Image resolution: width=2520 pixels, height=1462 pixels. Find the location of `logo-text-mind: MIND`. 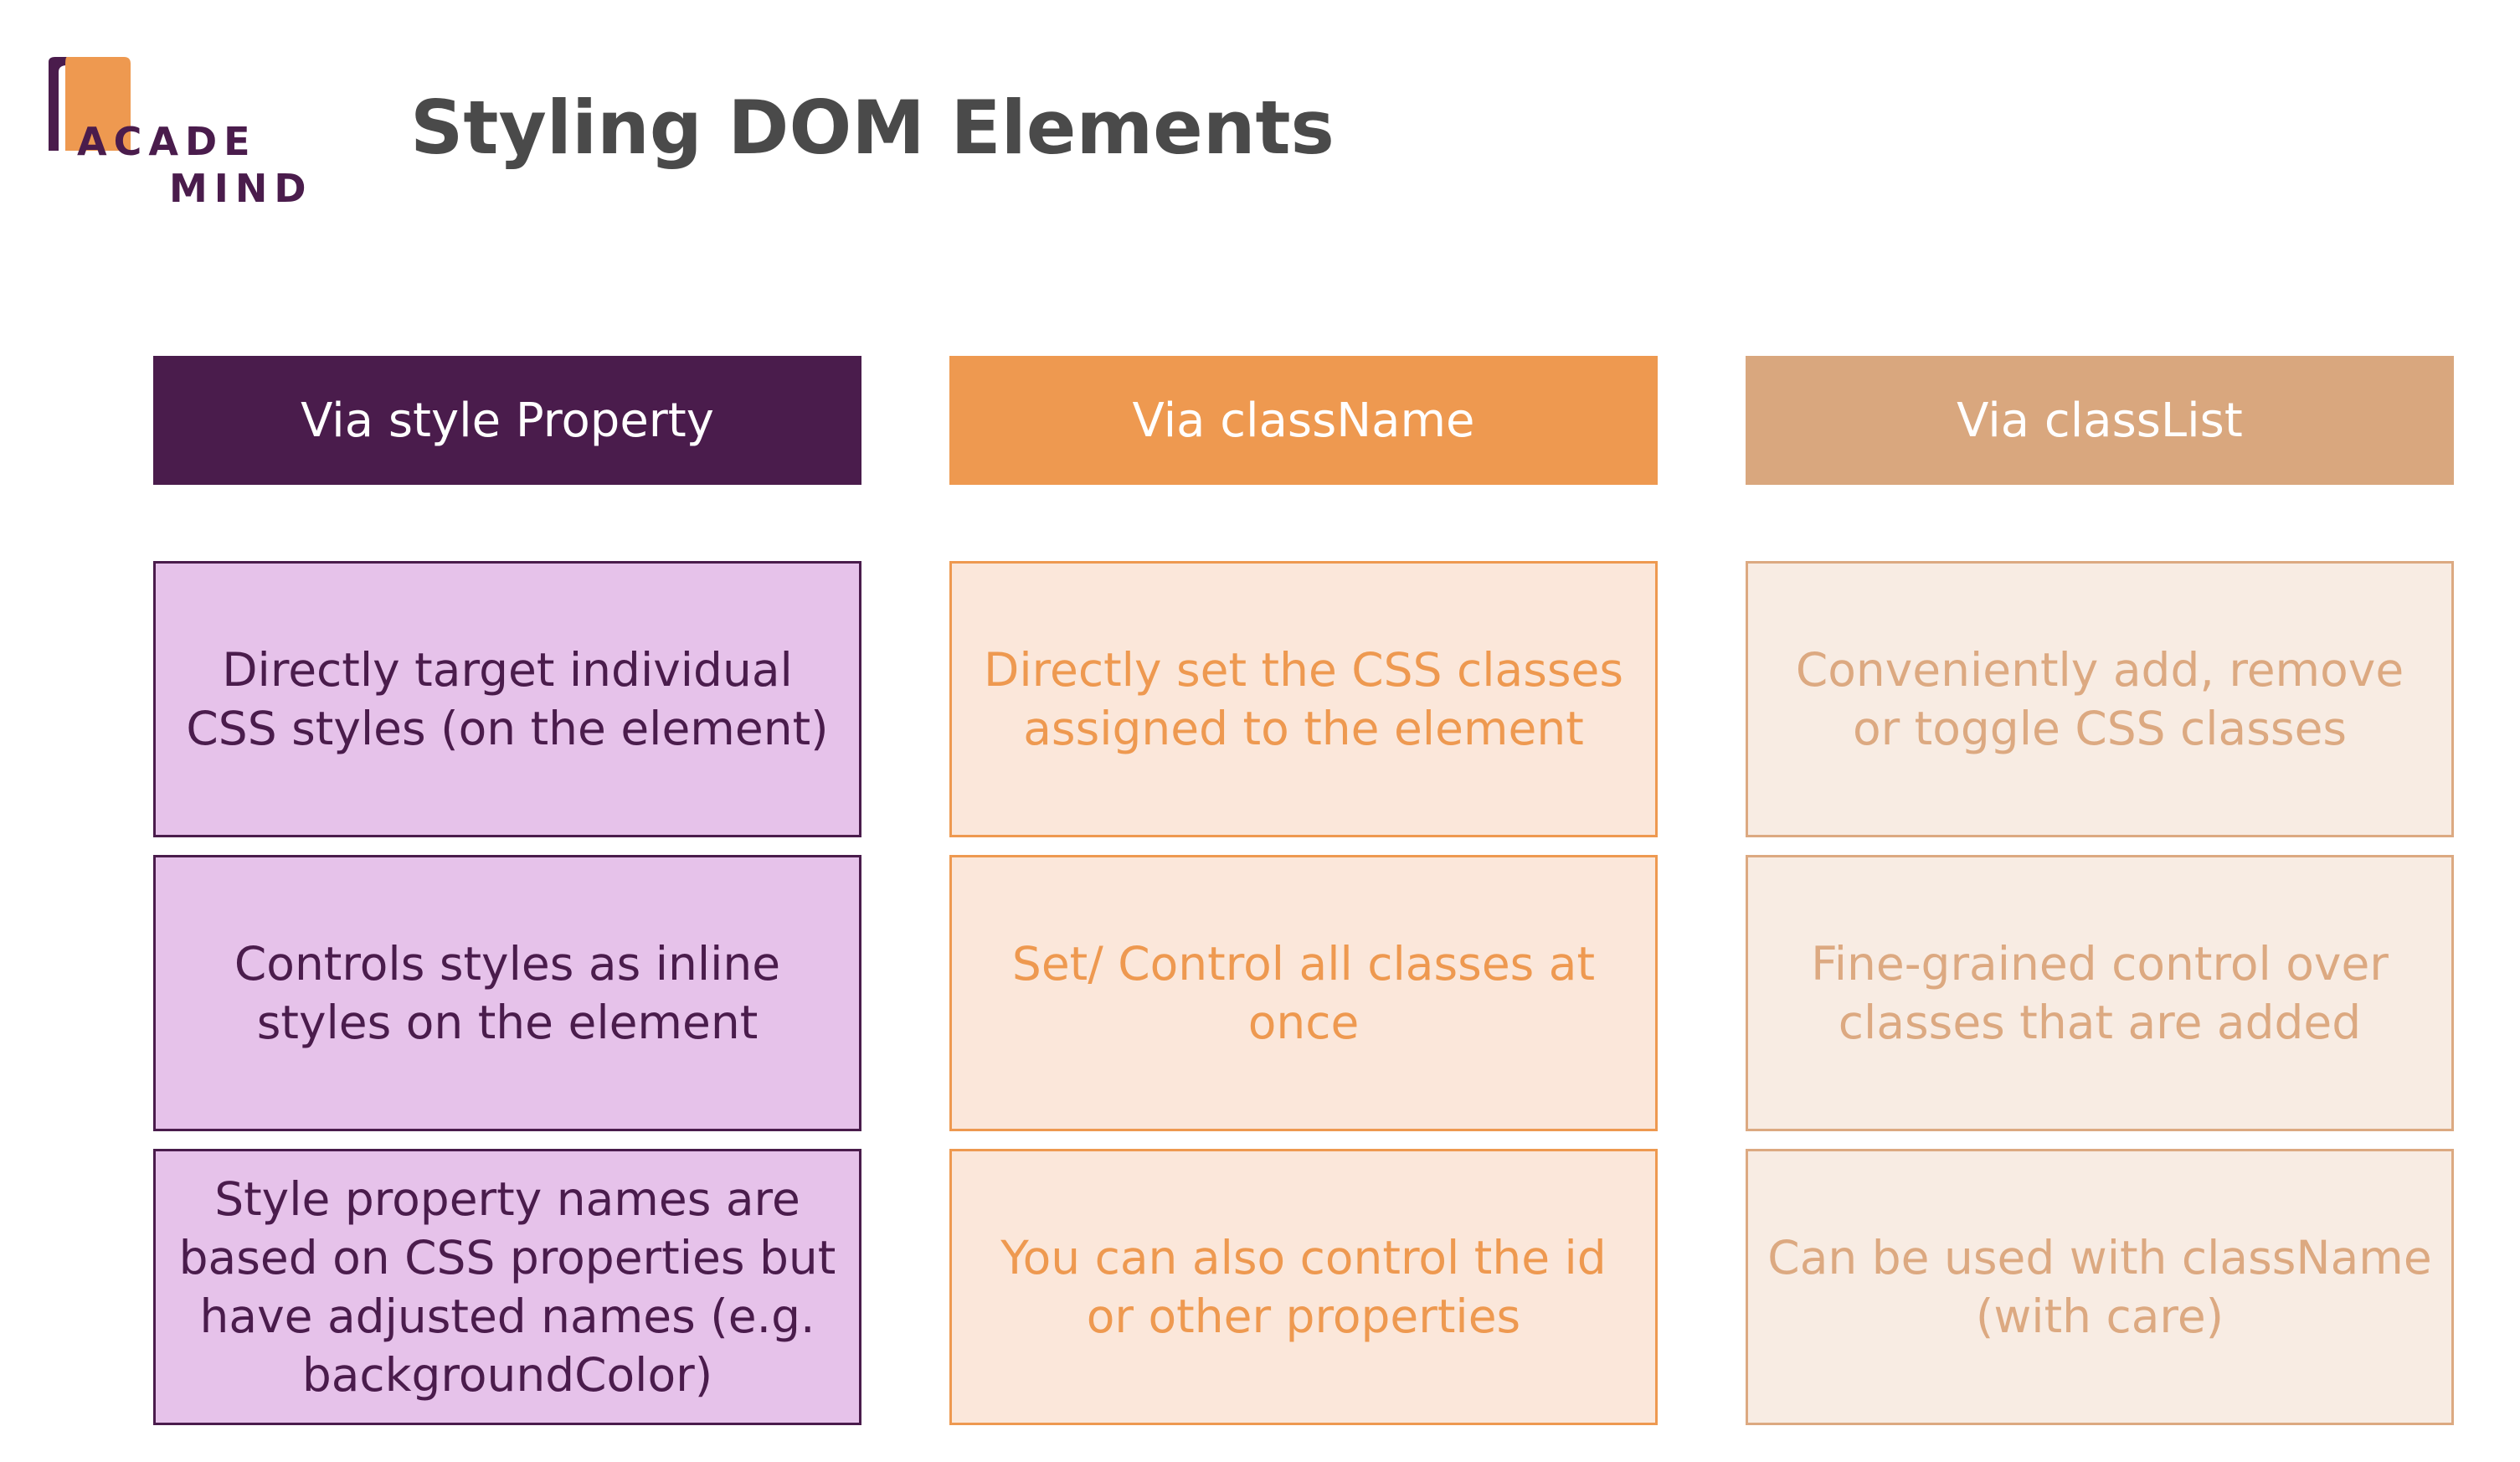

logo-text-mind: MIND is located at coordinates (241, 188).